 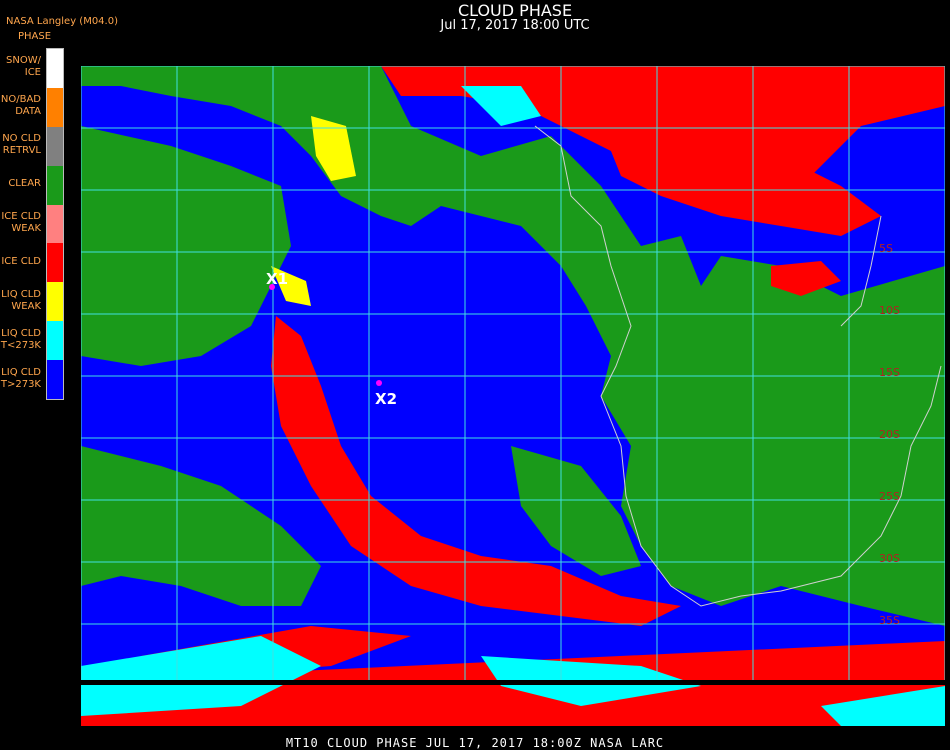 I want to click on marker-x1-label: X1, so click(x=277, y=279).